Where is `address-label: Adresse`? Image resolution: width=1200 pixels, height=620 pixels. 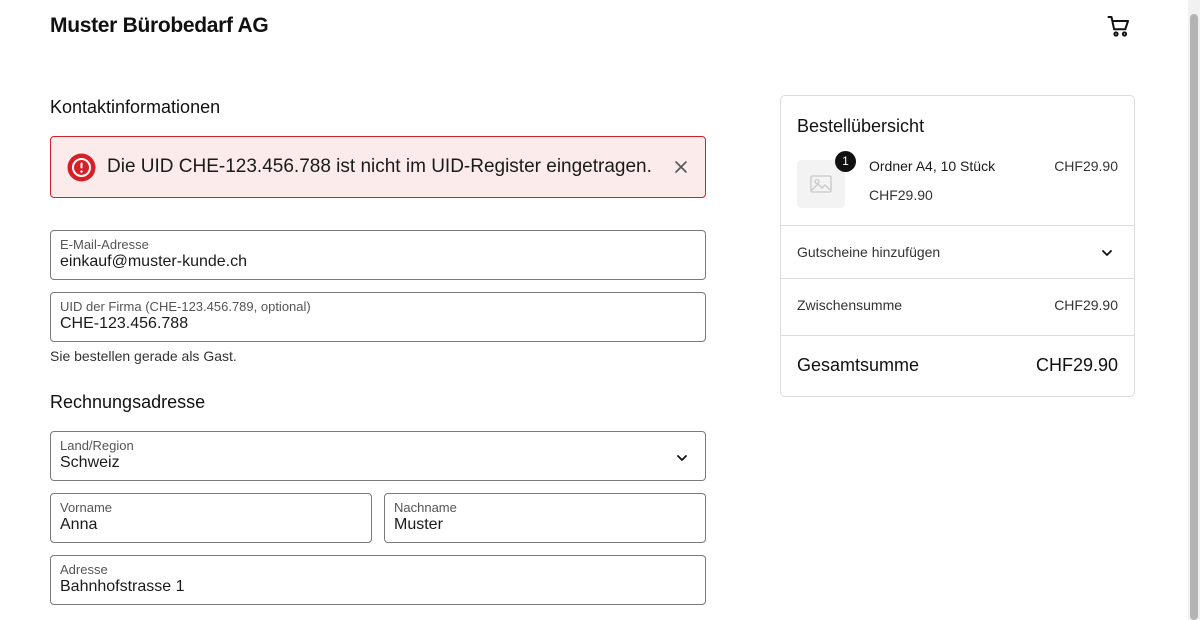
address-label: Adresse is located at coordinates (84, 569).